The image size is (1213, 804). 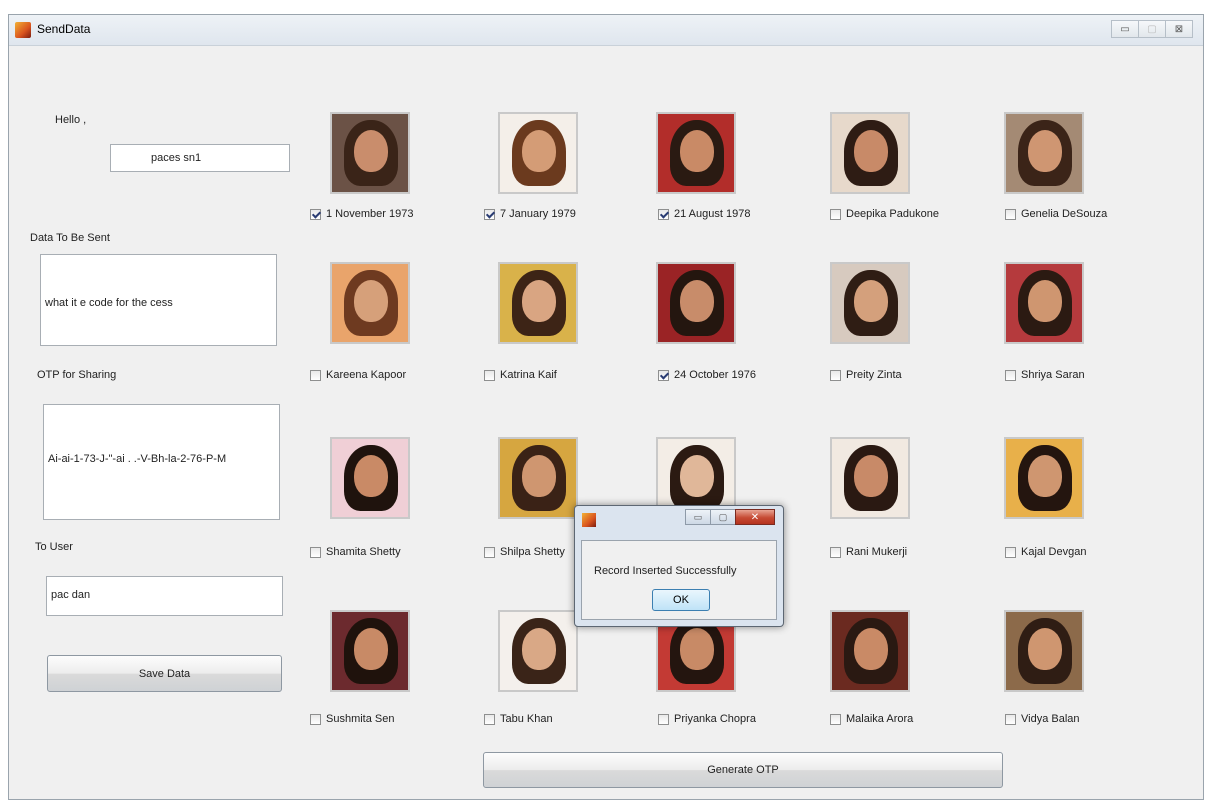 What do you see at coordinates (755, 517) in the screenshot?
I see `dialog-close-button: ✕` at bounding box center [755, 517].